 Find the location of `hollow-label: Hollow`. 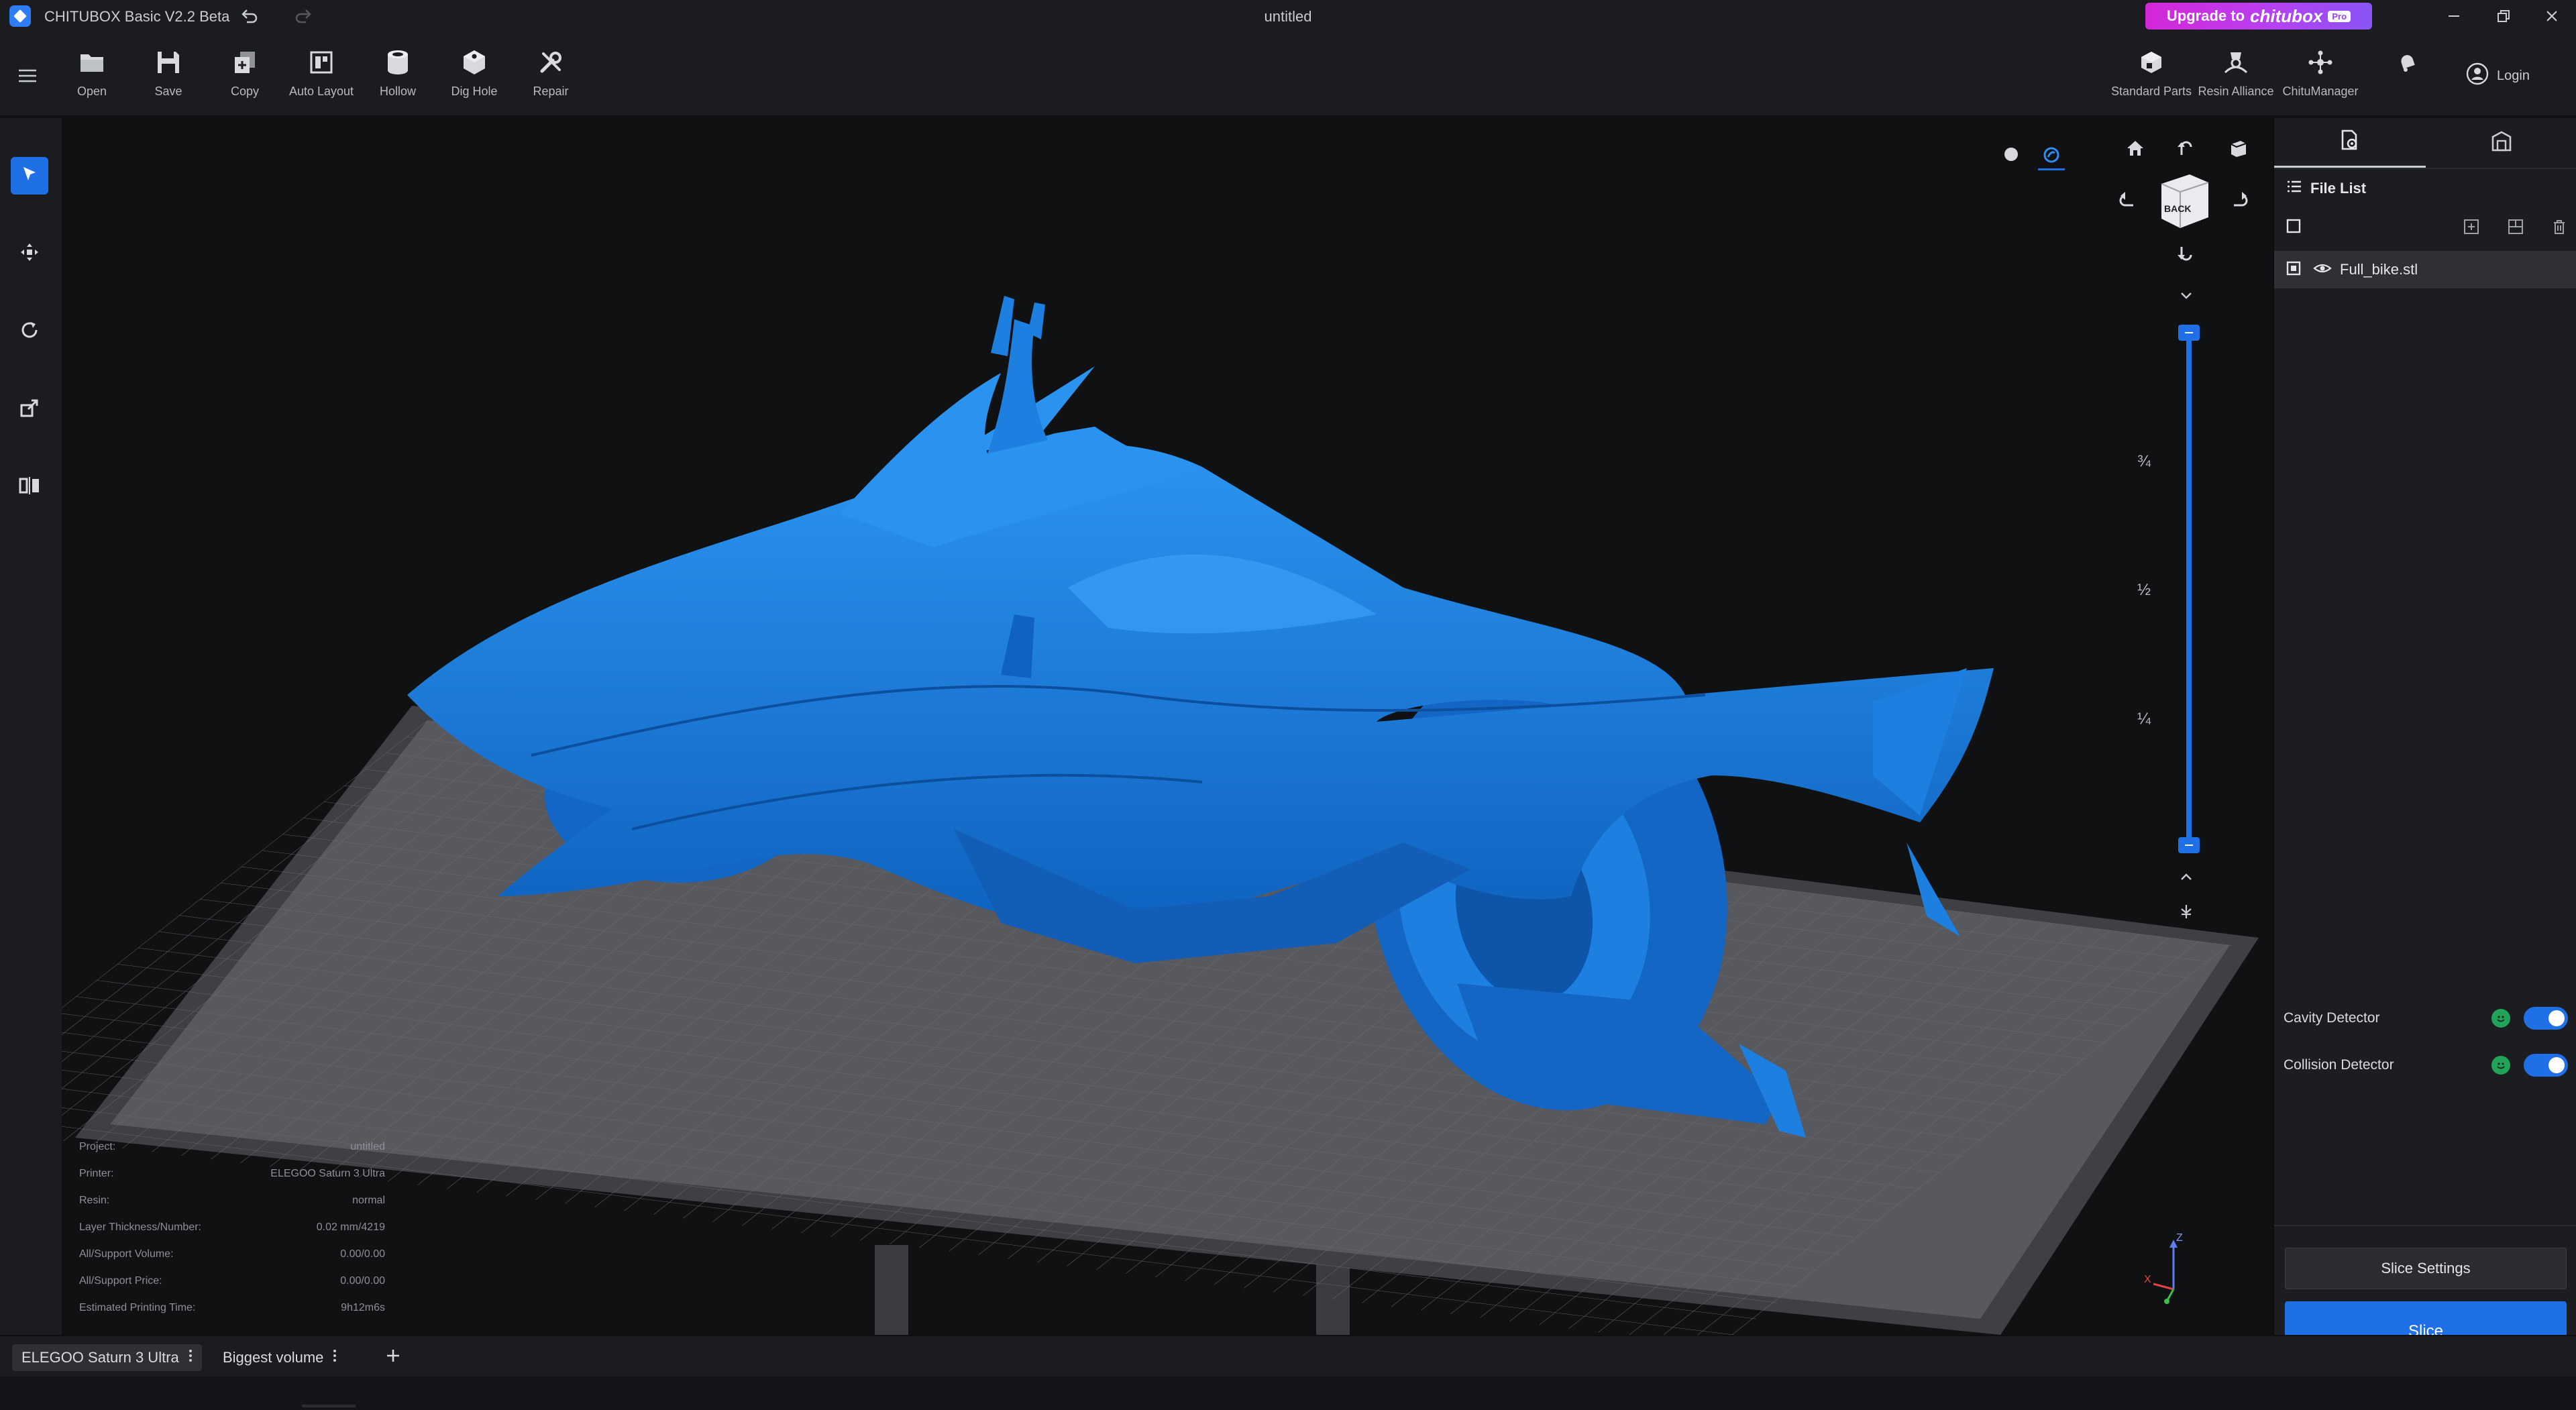

hollow-label: Hollow is located at coordinates (398, 91).